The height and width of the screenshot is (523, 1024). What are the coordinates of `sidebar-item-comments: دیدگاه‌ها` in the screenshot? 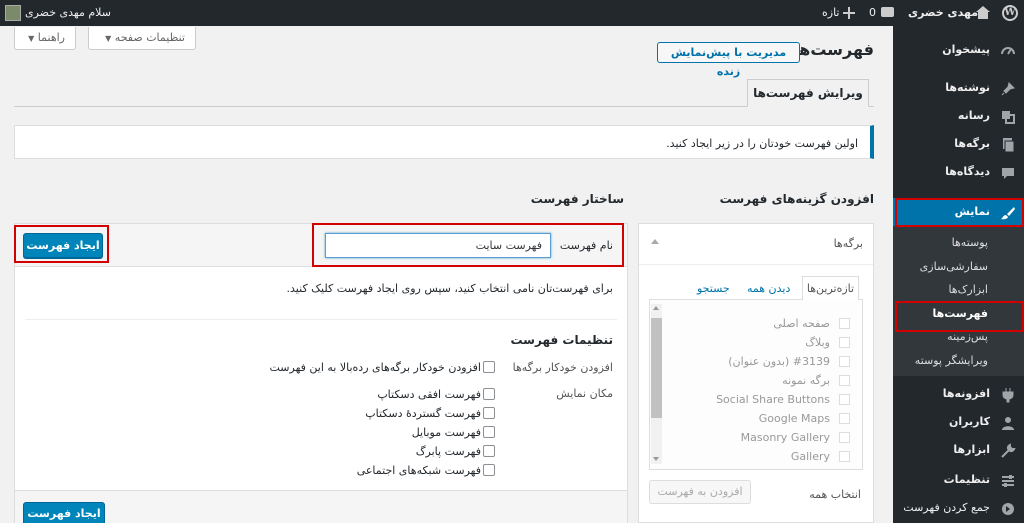 It's located at (958, 172).